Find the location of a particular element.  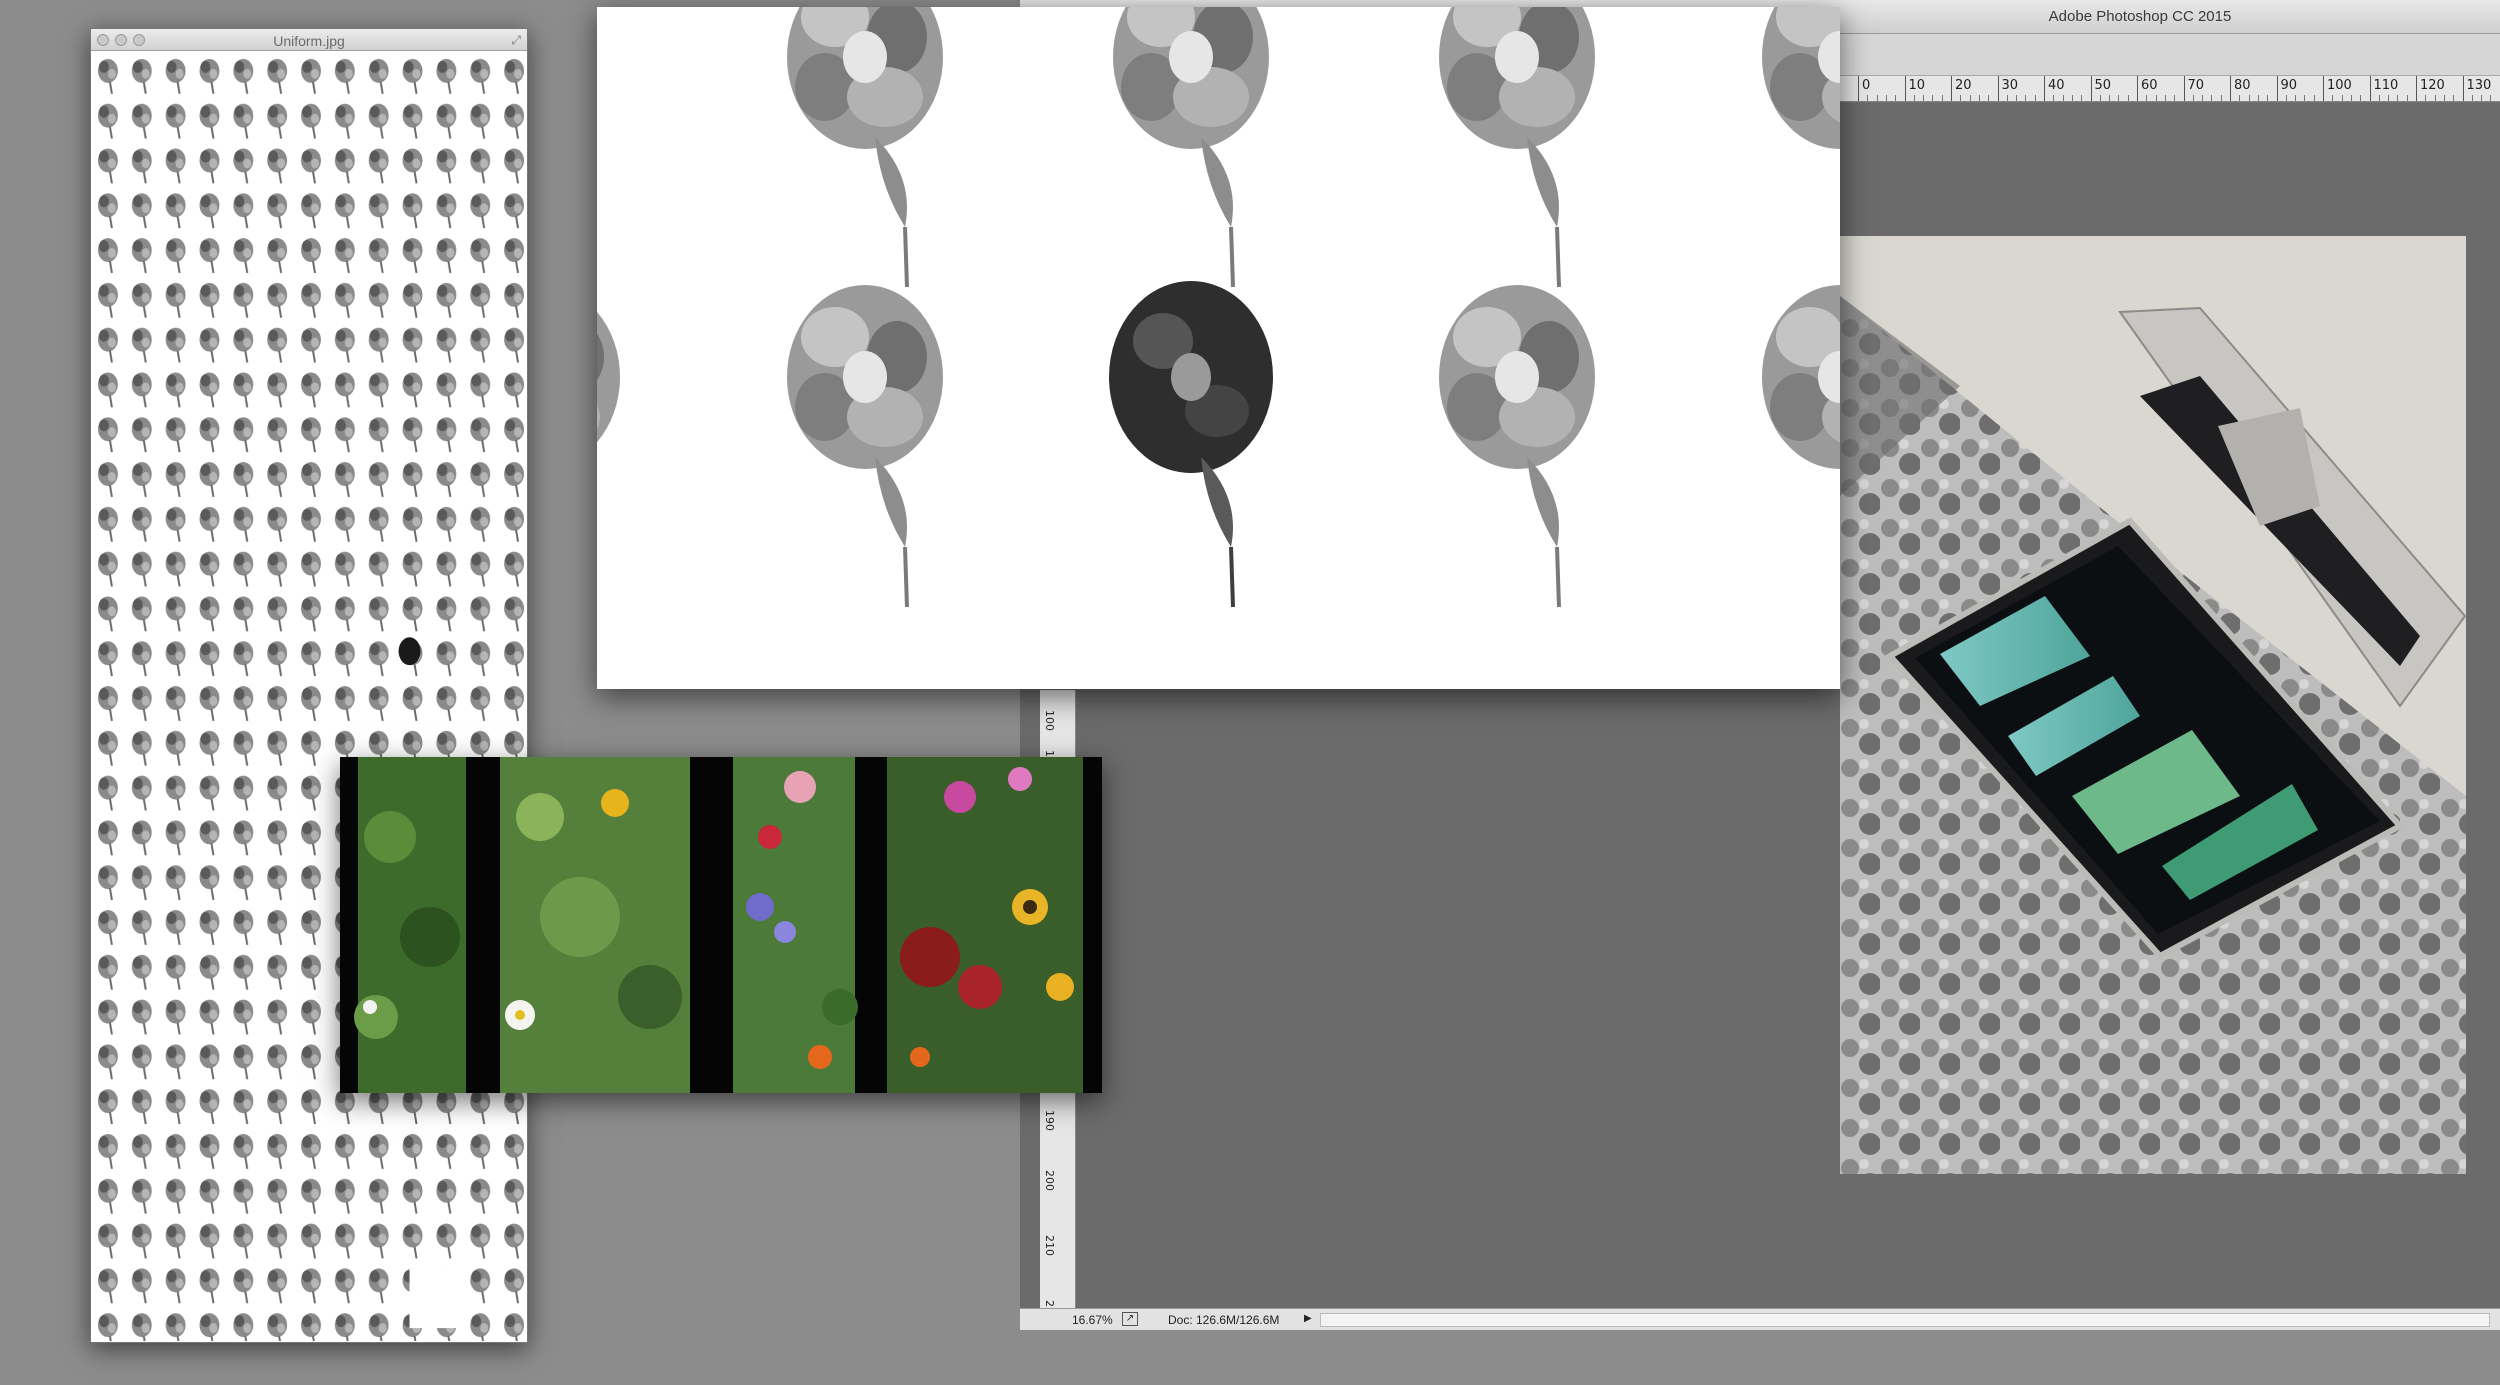

ruler-label: 70 is located at coordinates (2196, 85).